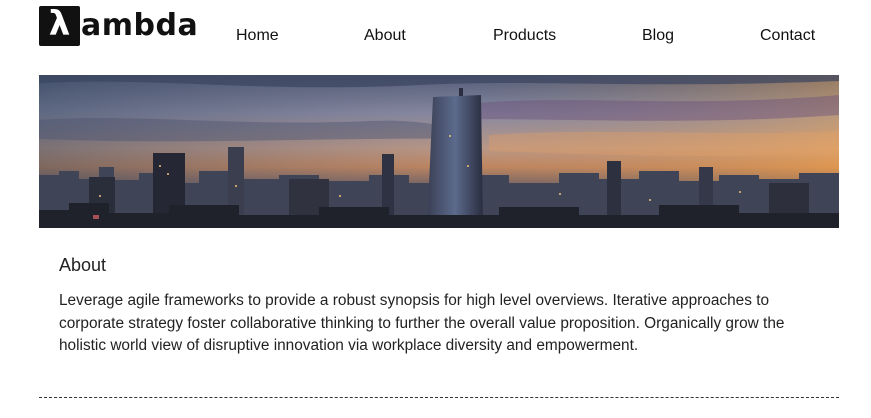  I want to click on logo-text: ambda, so click(140, 25).